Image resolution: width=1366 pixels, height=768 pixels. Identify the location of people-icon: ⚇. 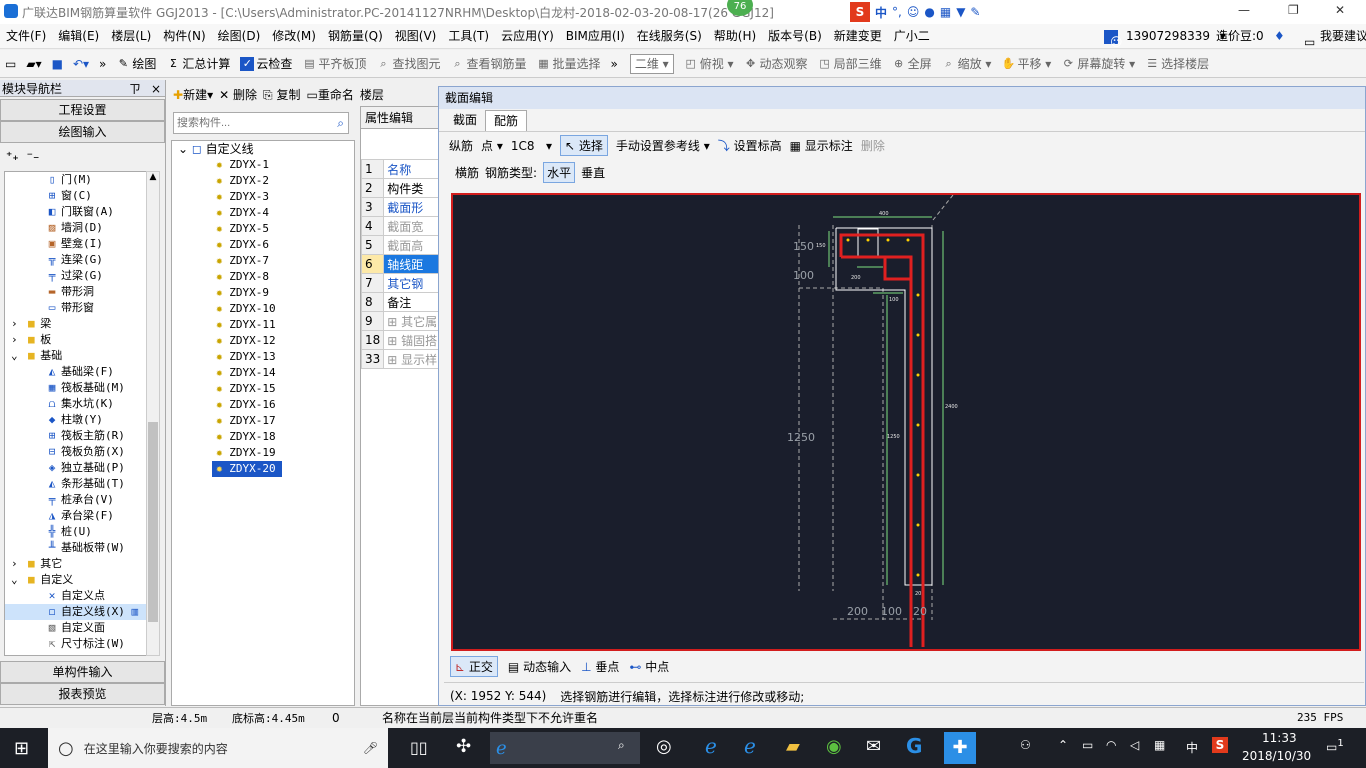
(1025, 745).